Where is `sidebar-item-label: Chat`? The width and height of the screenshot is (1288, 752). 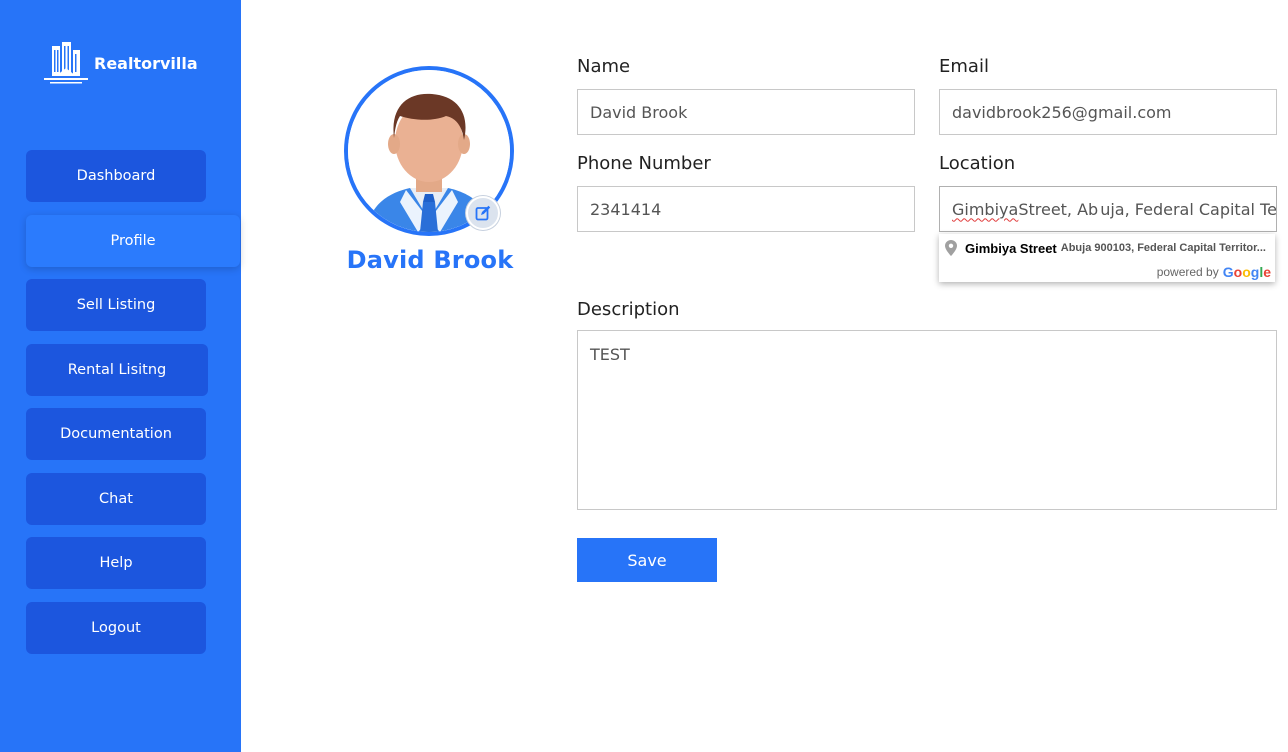
sidebar-item-label: Chat is located at coordinates (116, 499).